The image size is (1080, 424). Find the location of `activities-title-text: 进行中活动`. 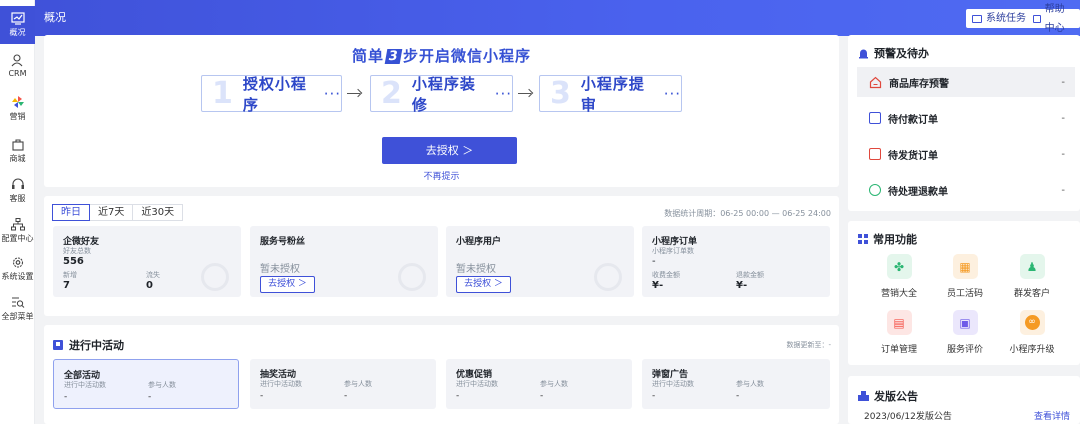

activities-title-text: 进行中活动 is located at coordinates (96, 345).